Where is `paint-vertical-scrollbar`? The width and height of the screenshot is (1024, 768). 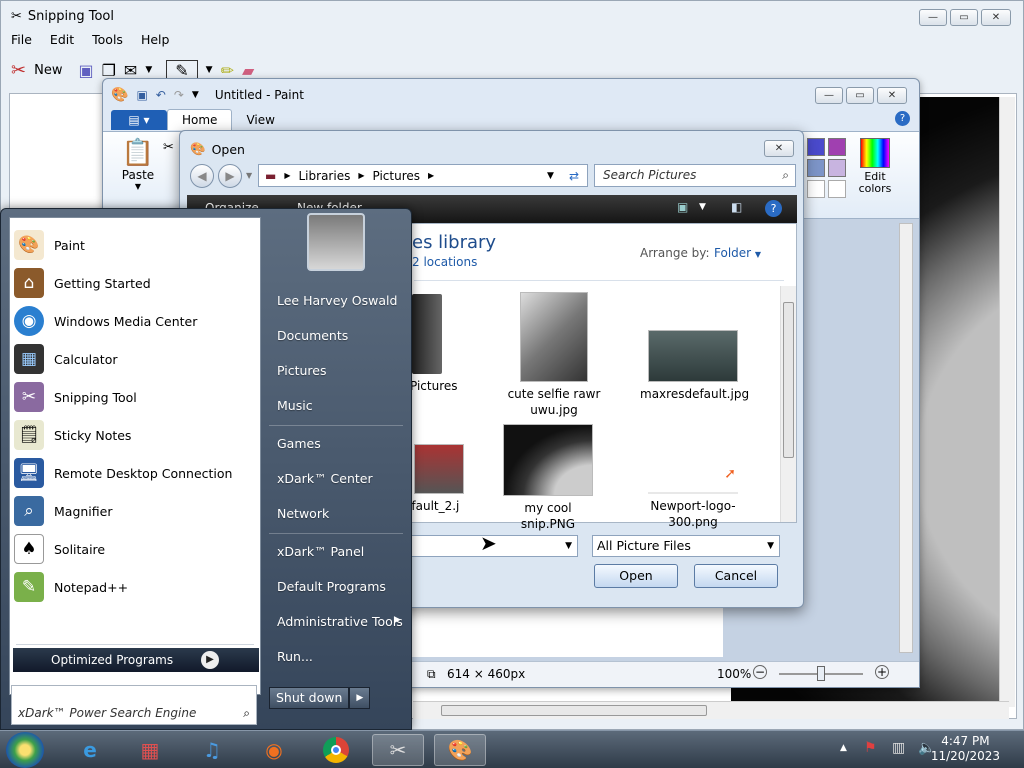
paint-vertical-scrollbar is located at coordinates (906, 438).